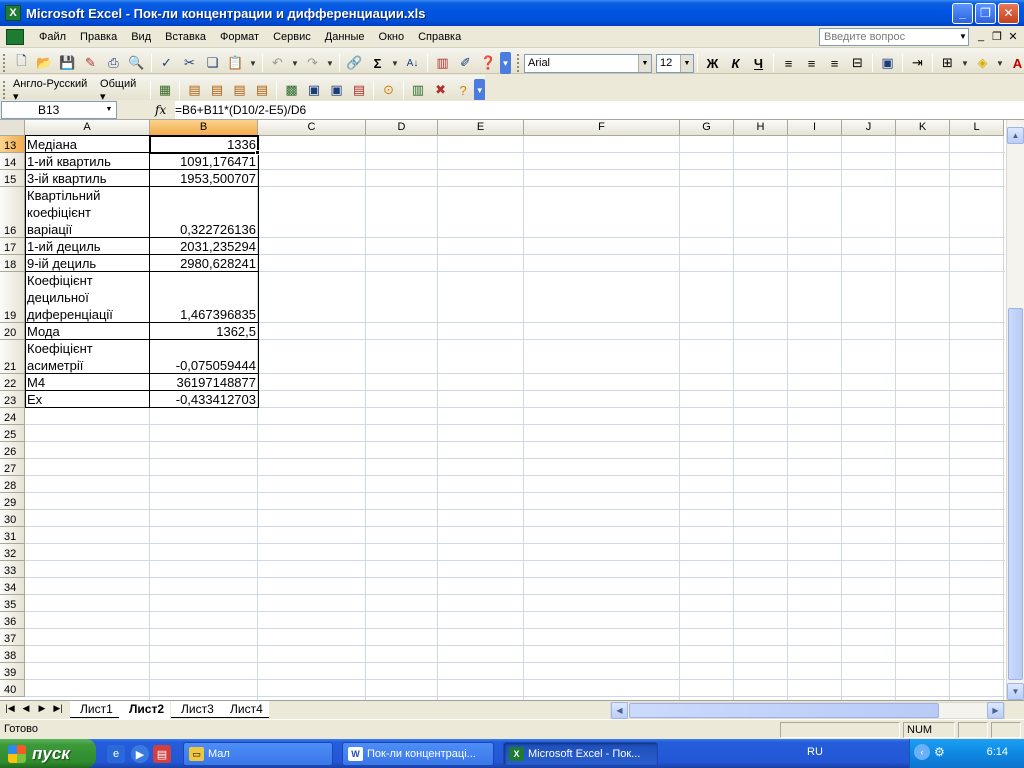  I want to click on cell-label: Ex, so click(87, 399).